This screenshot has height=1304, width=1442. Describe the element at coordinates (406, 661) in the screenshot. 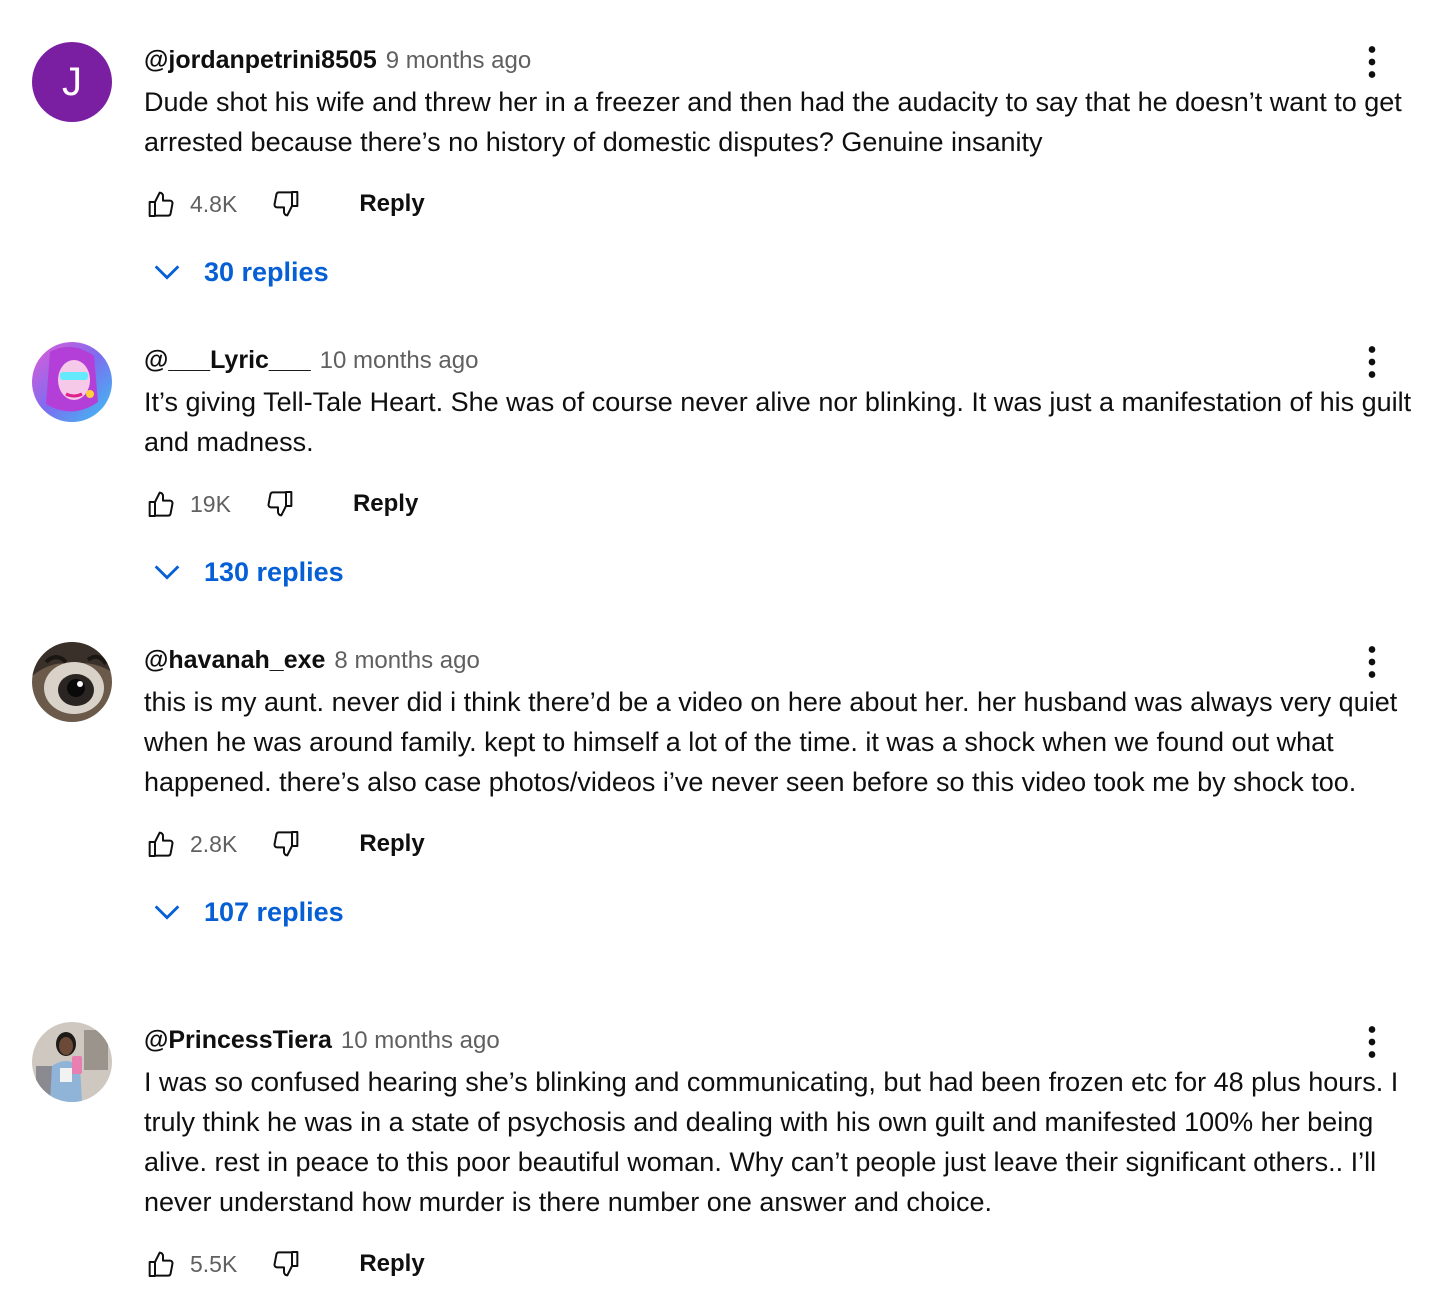

I see `comment-time: 8 months ago` at that location.